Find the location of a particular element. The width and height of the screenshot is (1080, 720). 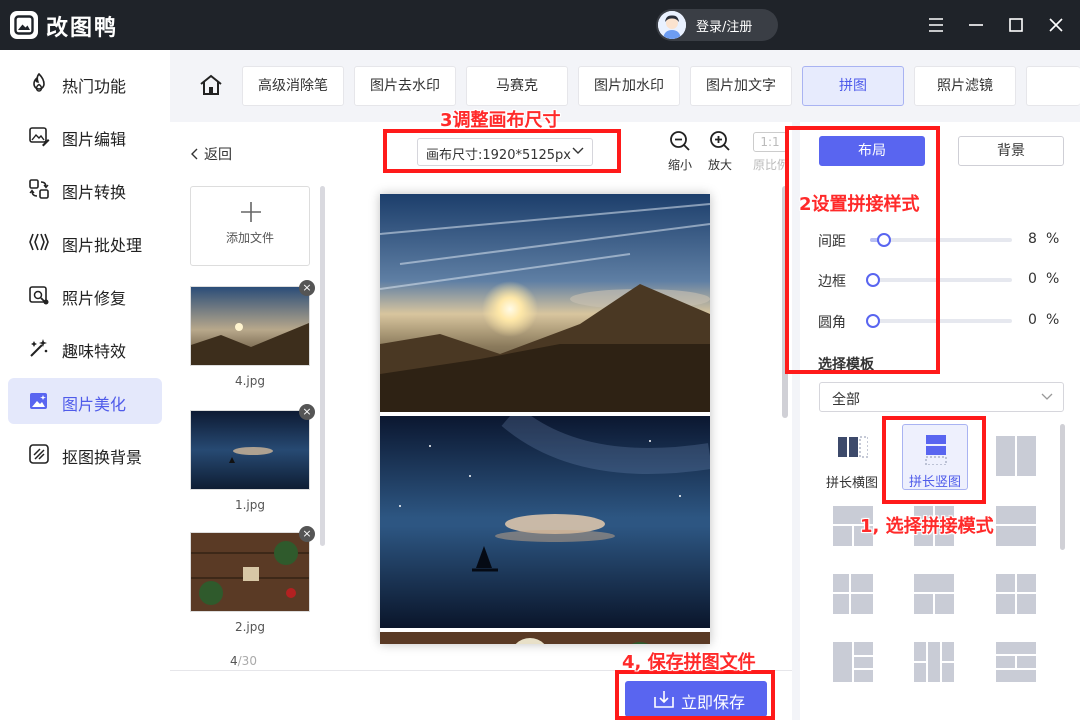

file-name-1: 1.jpg is located at coordinates (250, 505).